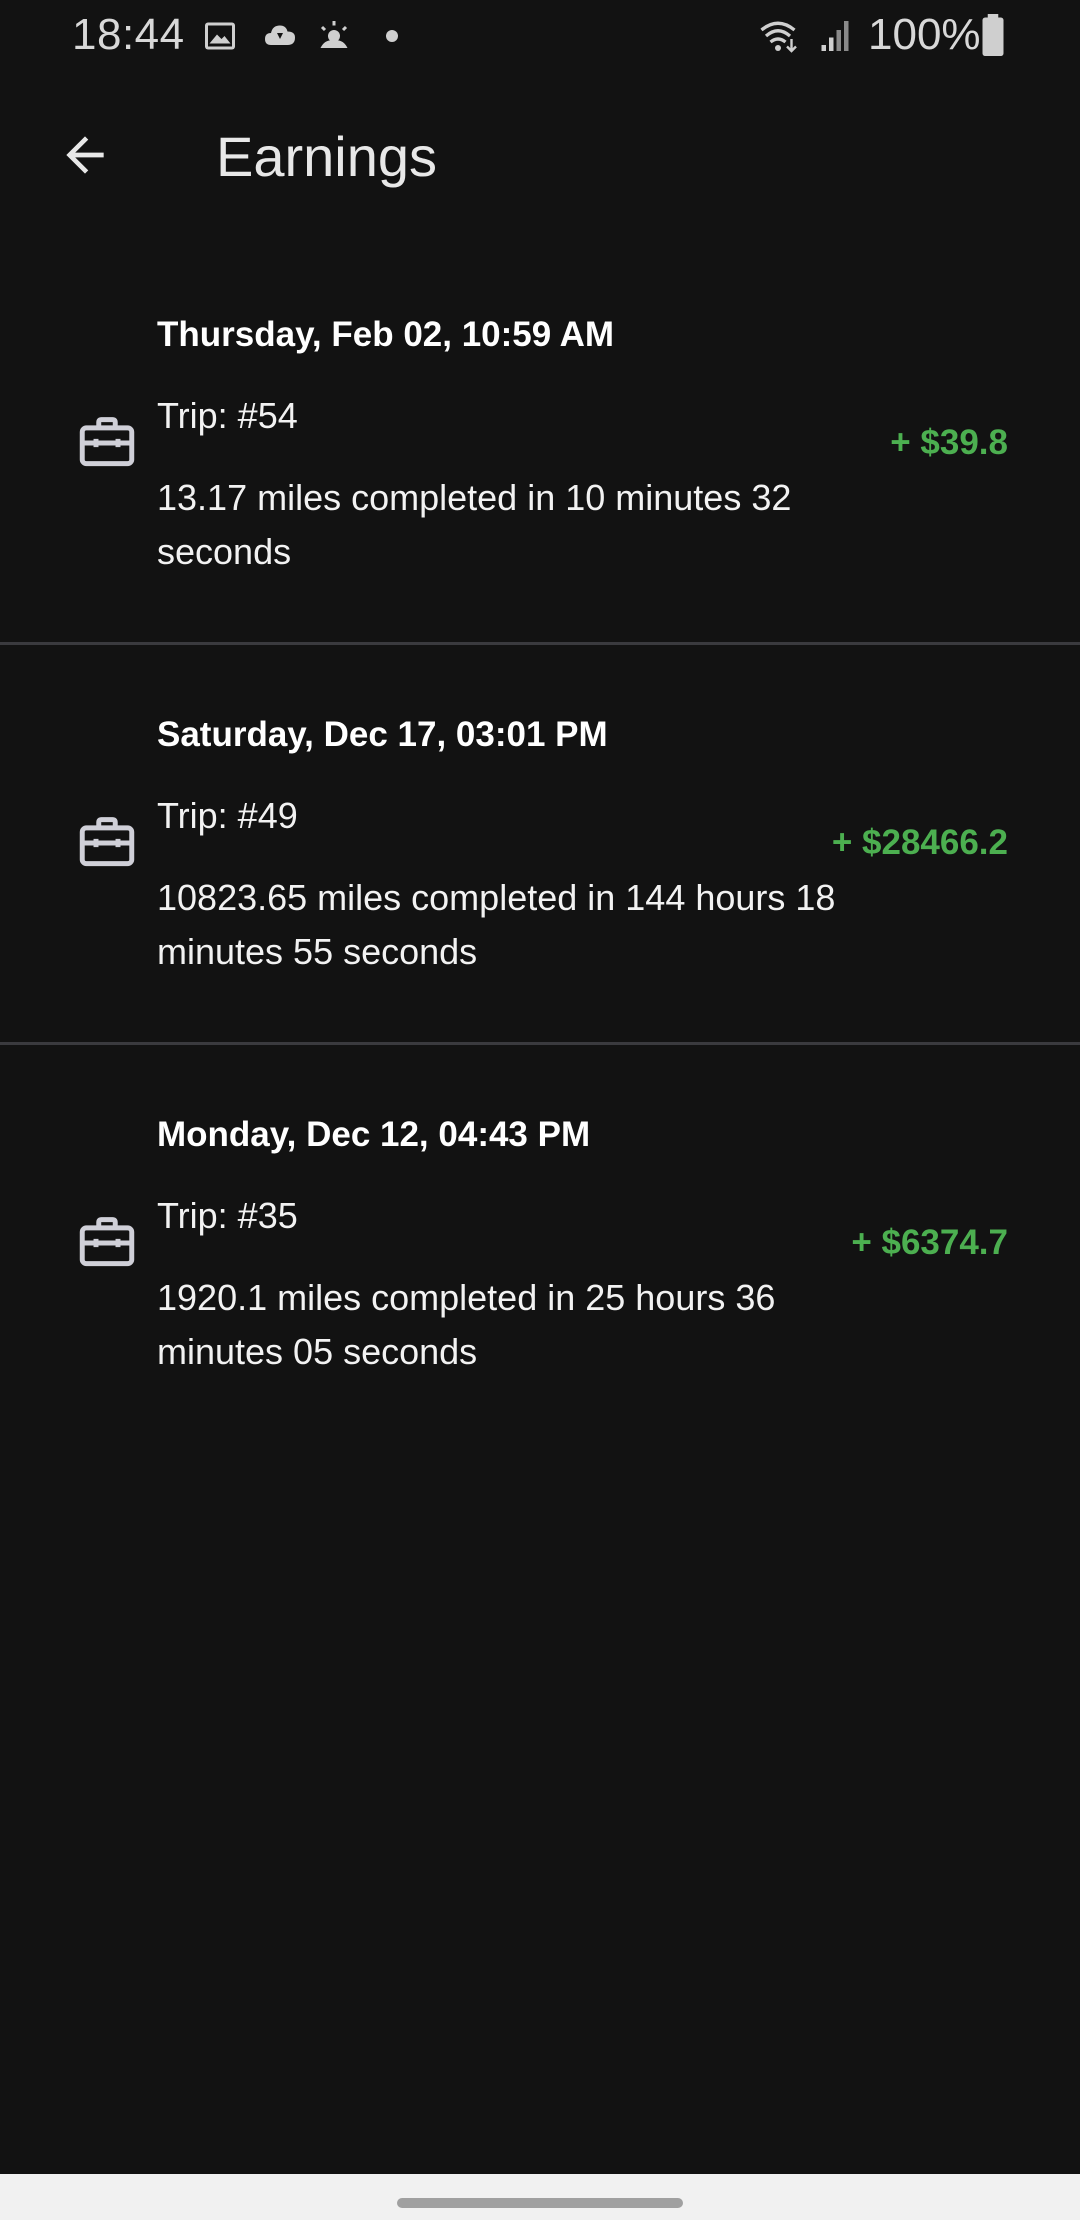 The height and width of the screenshot is (2220, 1080). What do you see at coordinates (540, 2203) in the screenshot?
I see `home-gesture-handle` at bounding box center [540, 2203].